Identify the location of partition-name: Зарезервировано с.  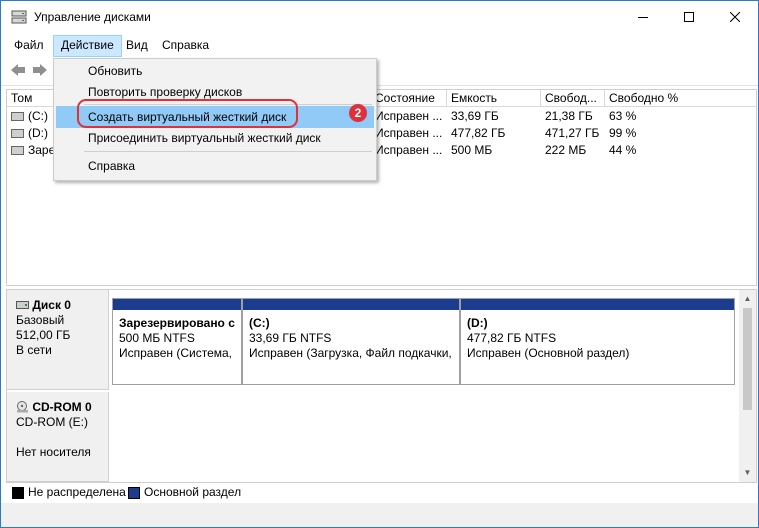
(177, 323).